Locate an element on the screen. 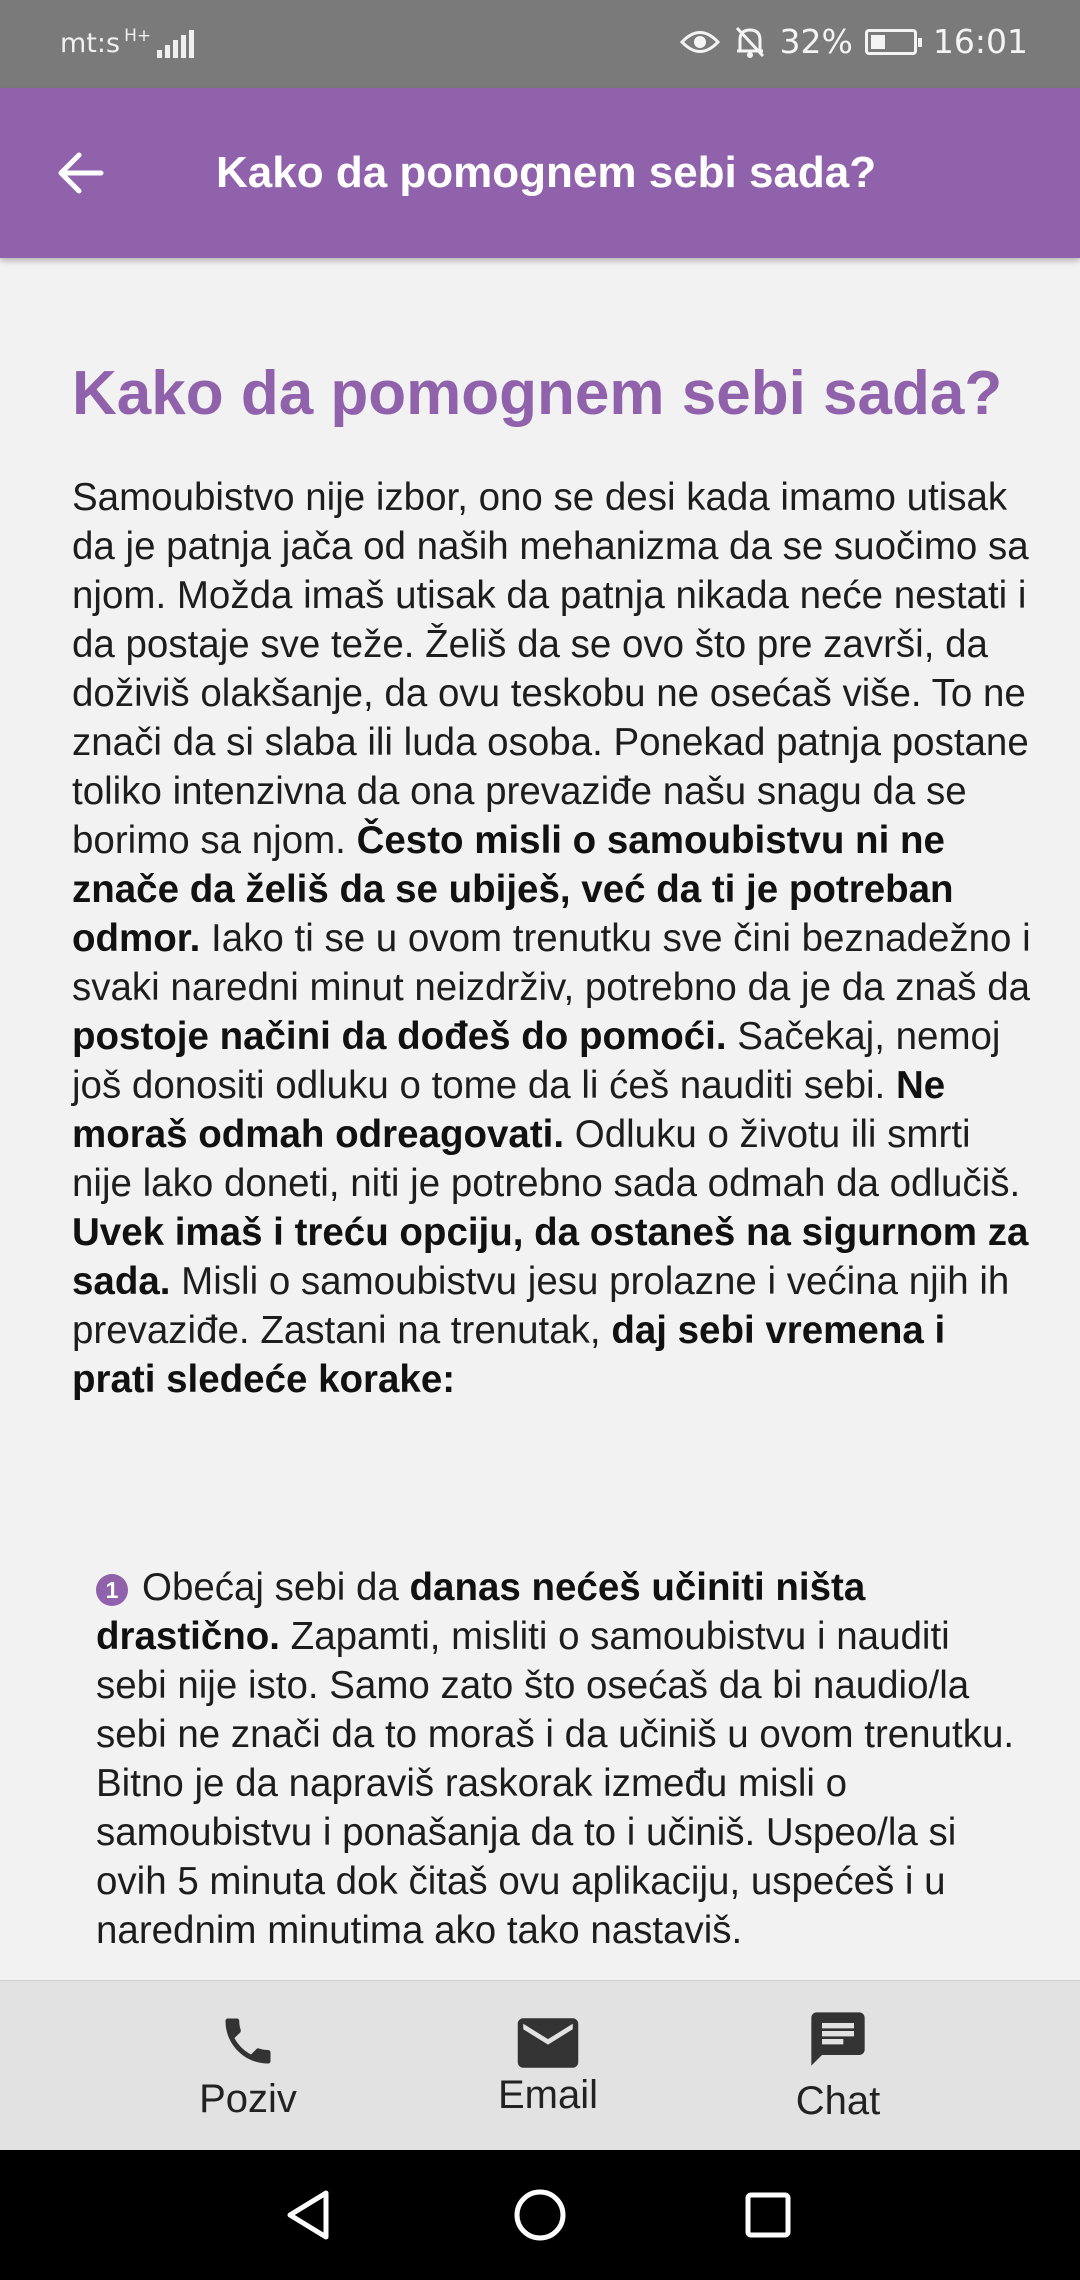  email-button: Email is located at coordinates (548, 2066).